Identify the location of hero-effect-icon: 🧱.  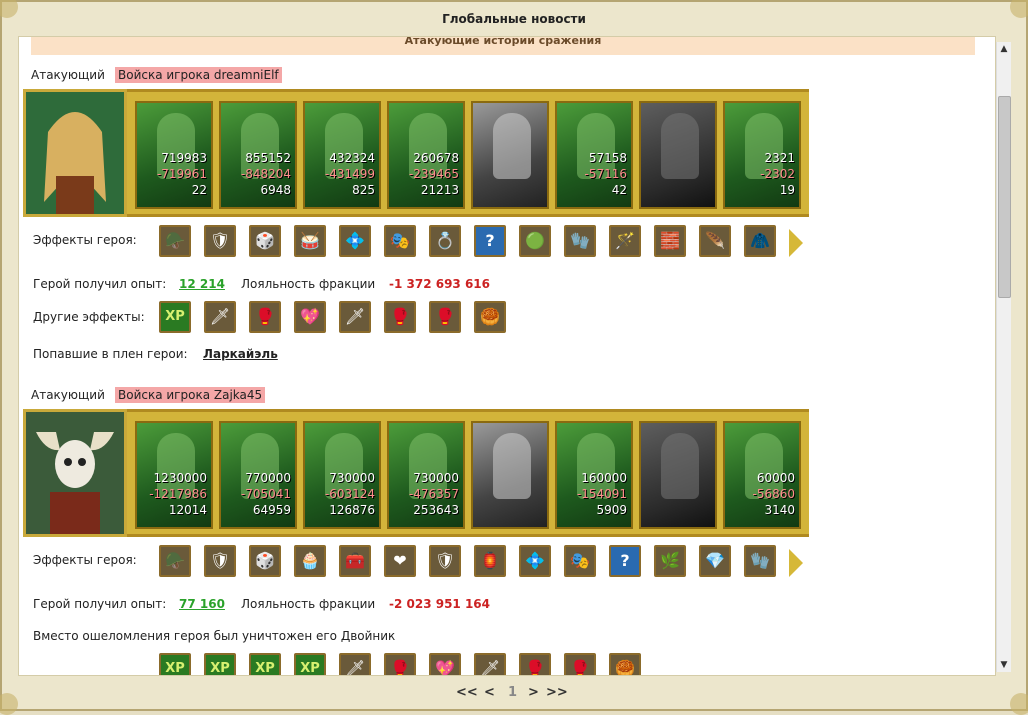
(670, 241).